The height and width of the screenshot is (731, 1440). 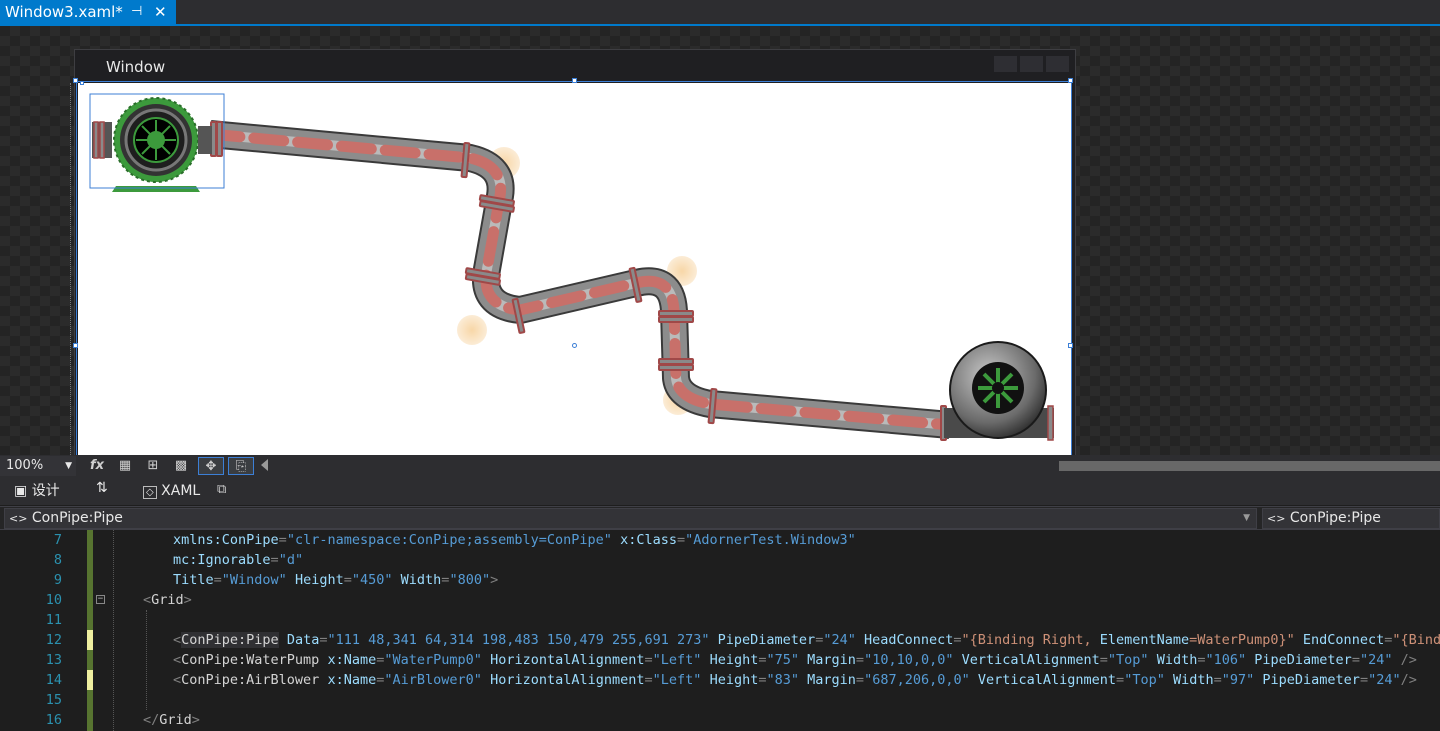 What do you see at coordinates (908, 640) in the screenshot?
I see `attr-name: HeadConnect` at bounding box center [908, 640].